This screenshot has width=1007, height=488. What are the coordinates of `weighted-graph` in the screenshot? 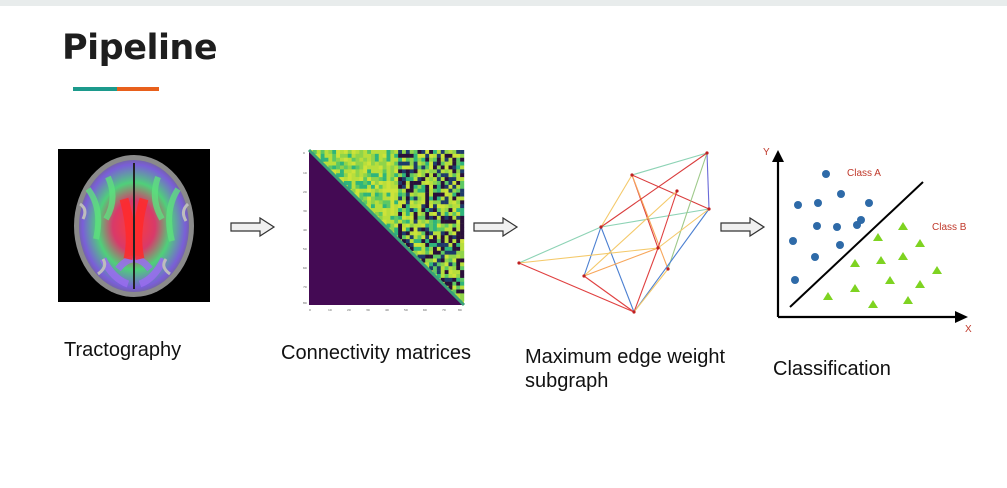 It's located at (614, 232).